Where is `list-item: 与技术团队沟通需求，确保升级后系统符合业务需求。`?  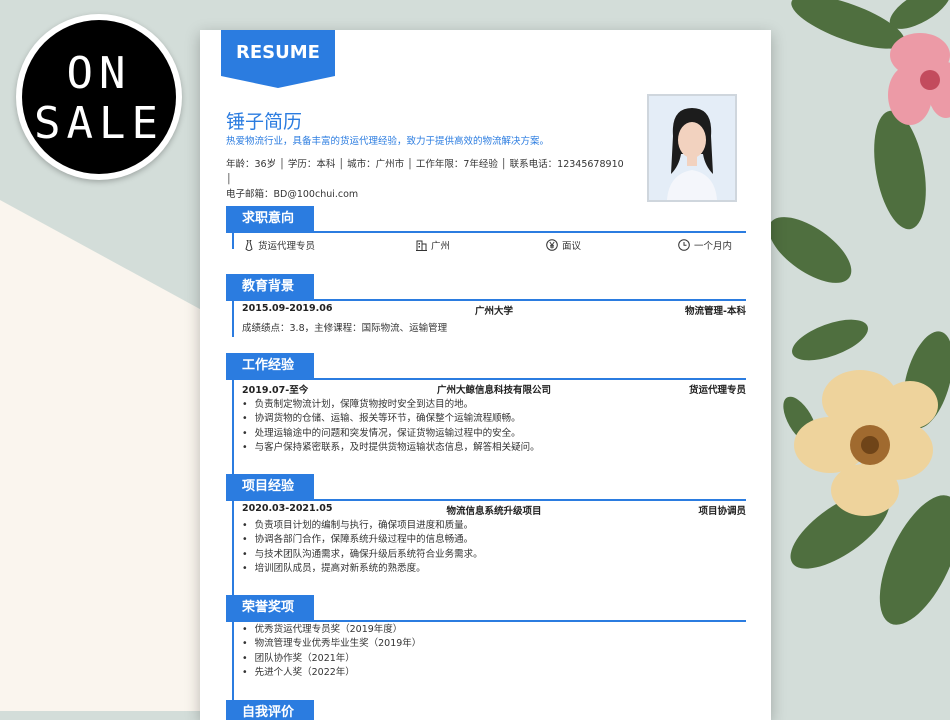 list-item: 与技术团队沟通需求，确保升级后系统符合业务需求。 is located at coordinates (362, 555).